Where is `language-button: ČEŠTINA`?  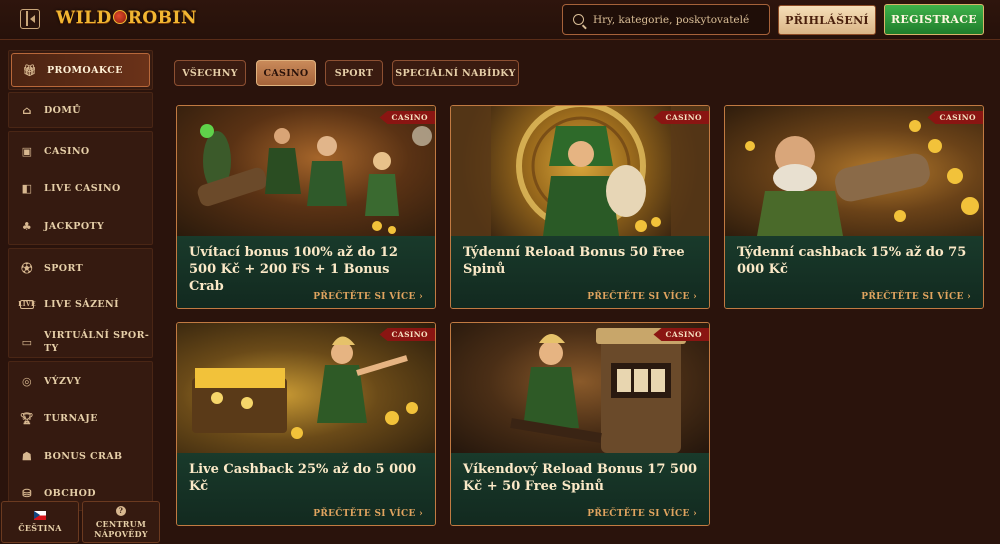 language-button: ČEŠTINA is located at coordinates (40, 522).